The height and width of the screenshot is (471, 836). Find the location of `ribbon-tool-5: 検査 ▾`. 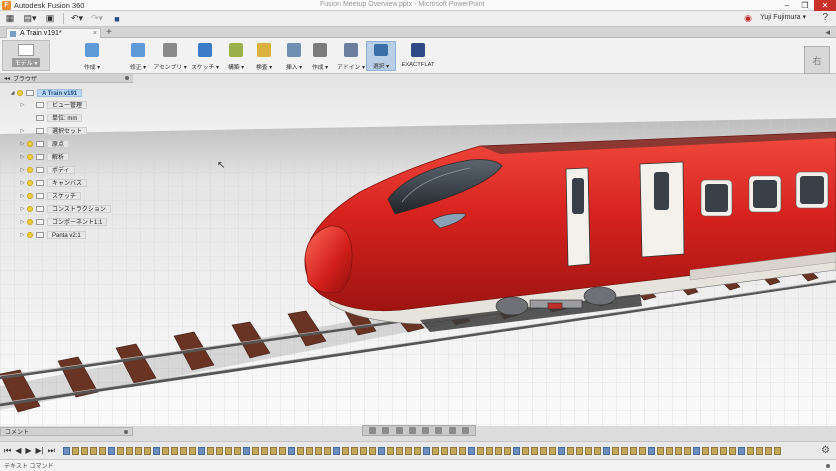

ribbon-tool-5: 検査 ▾ is located at coordinates (264, 56).